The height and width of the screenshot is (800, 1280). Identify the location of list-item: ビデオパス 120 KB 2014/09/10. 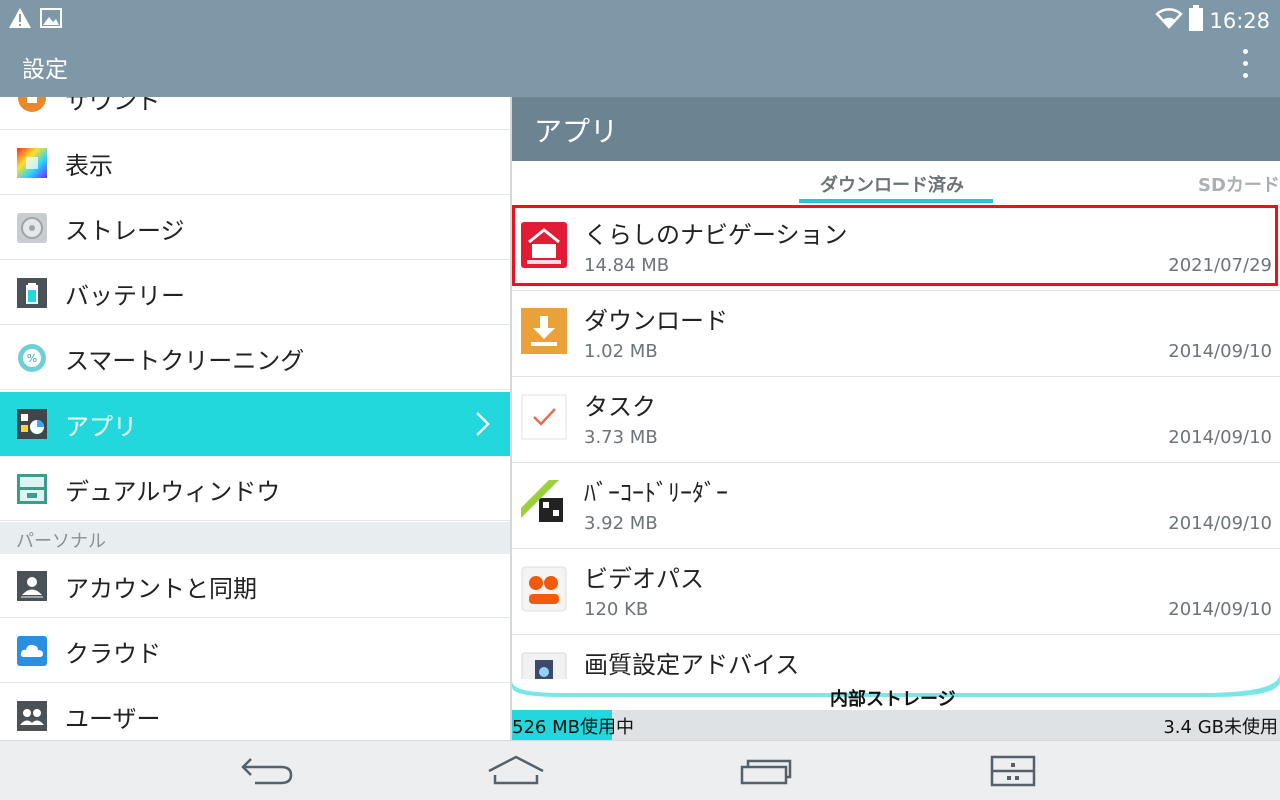
(896, 592).